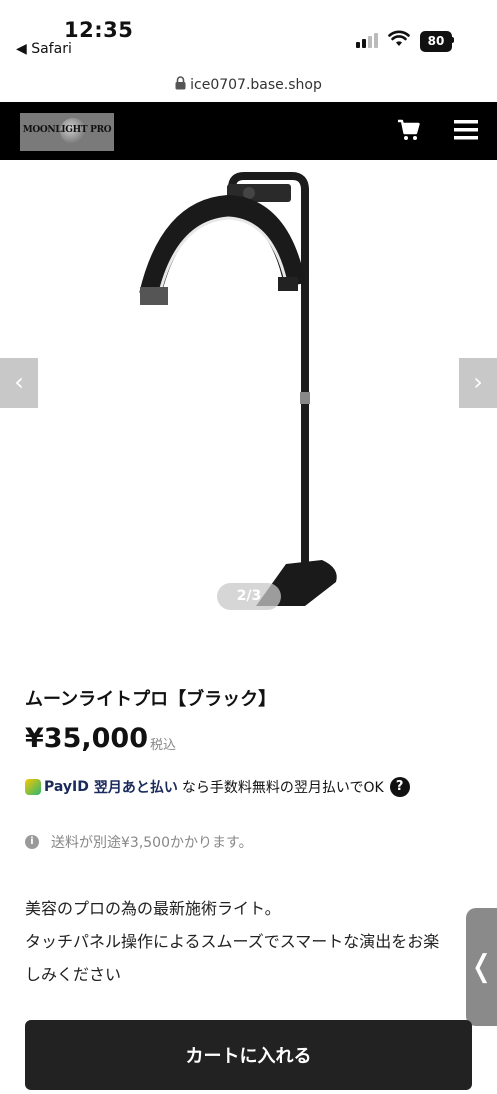 This screenshot has width=497, height=1094. Describe the element at coordinates (33, 787) in the screenshot. I see `payid-logo-icon` at that location.